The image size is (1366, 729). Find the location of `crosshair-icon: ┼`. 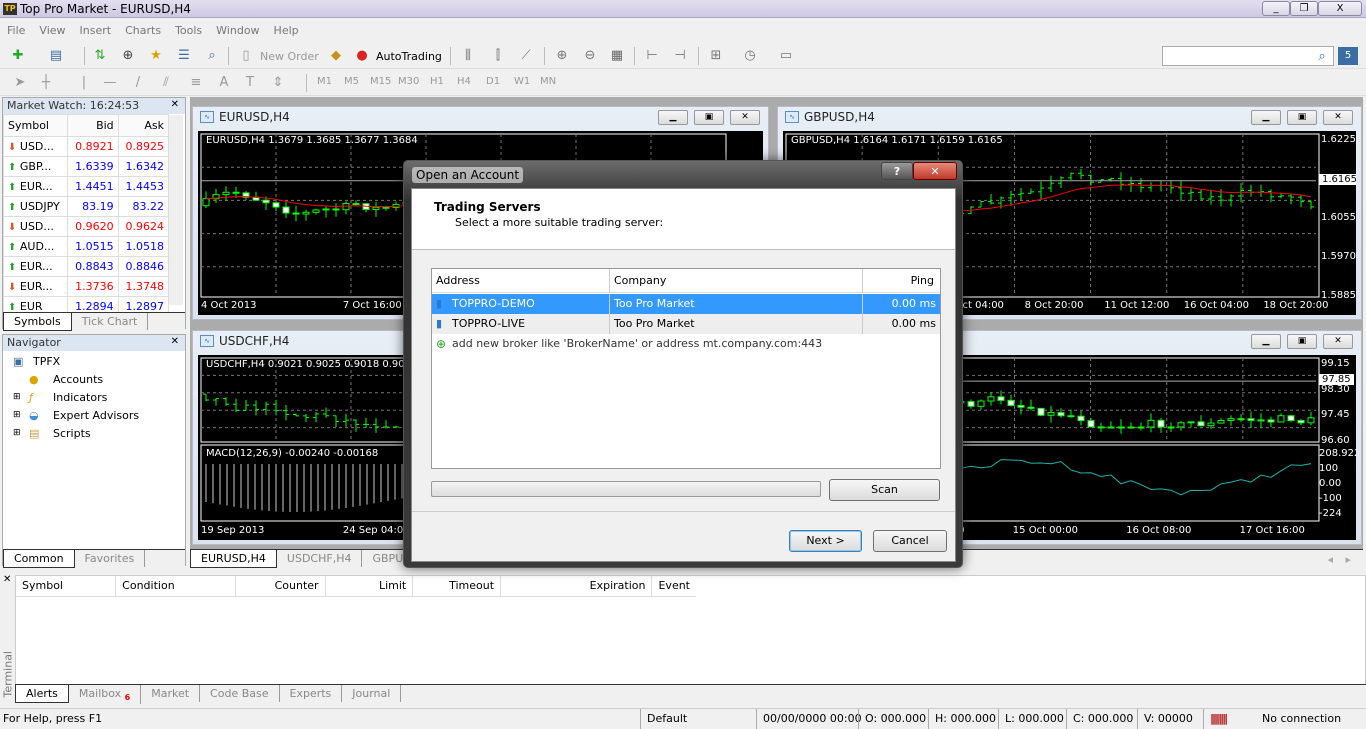

crosshair-icon: ┼ is located at coordinates (46, 83).